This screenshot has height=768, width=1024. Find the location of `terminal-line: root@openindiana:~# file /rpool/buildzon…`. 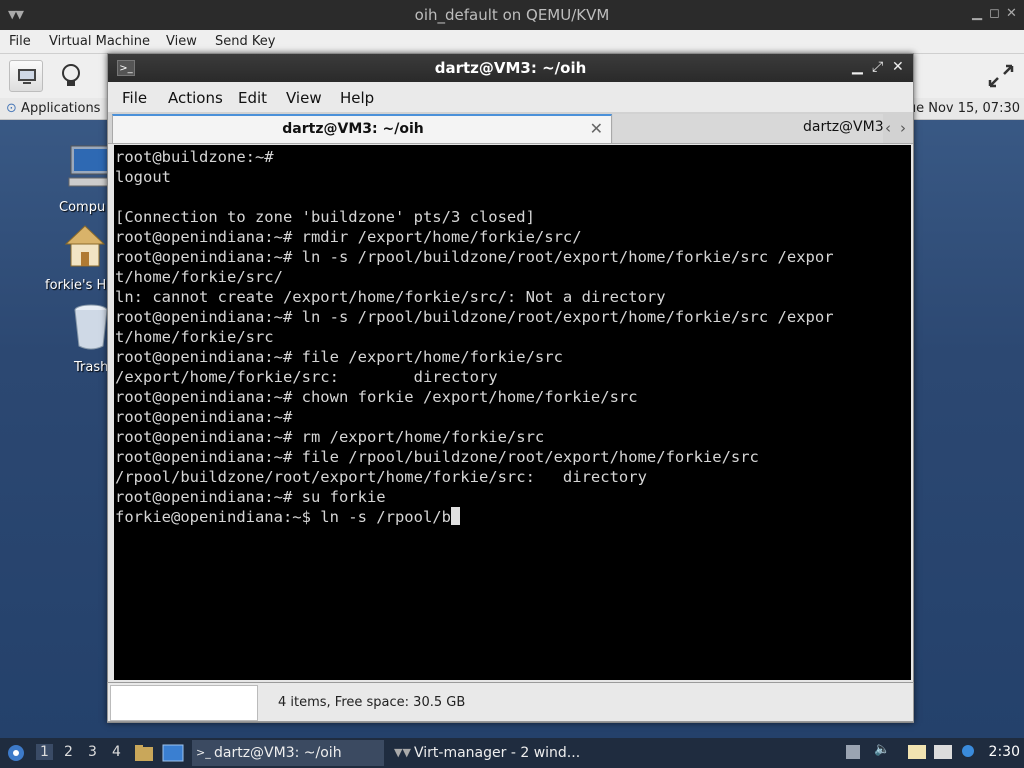

terminal-line: root@openindiana:~# file /rpool/buildzon… is located at coordinates (437, 457).